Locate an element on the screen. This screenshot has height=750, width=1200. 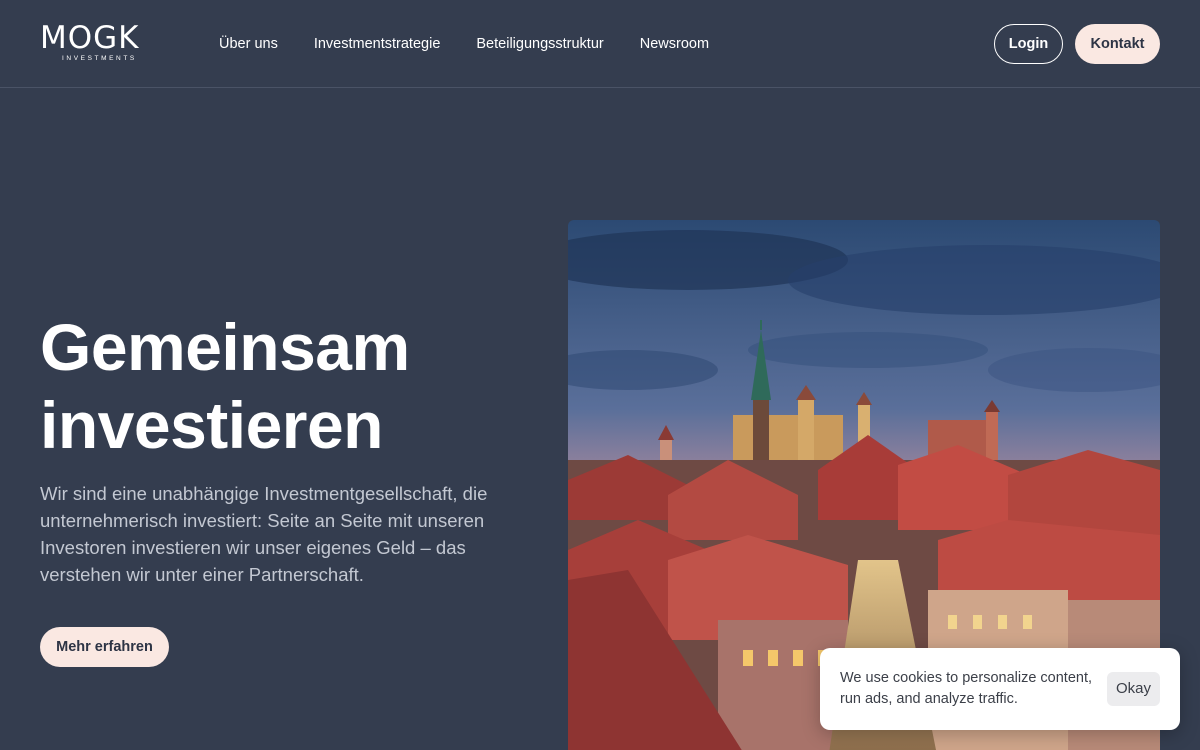
hero-title-line-1: Gemeinsam is located at coordinates (225, 347).